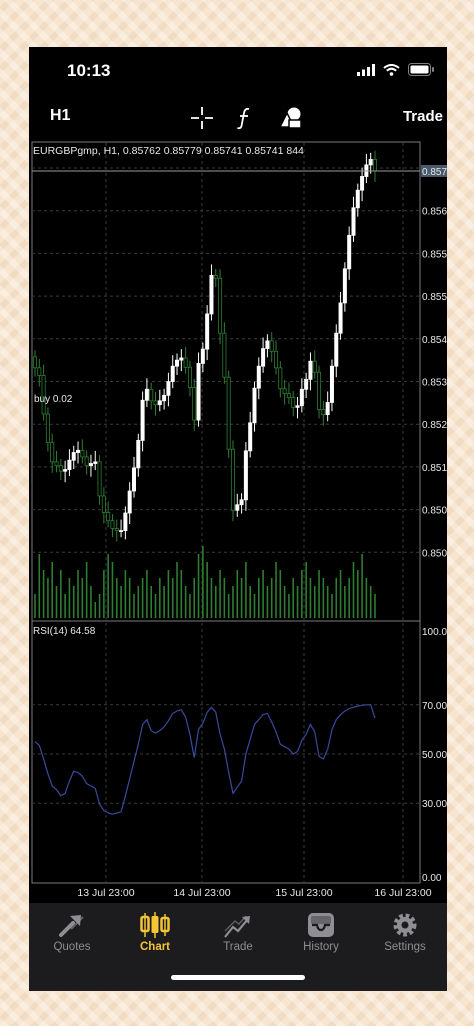 This screenshot has width=474, height=1026. Describe the element at coordinates (155, 933) in the screenshot. I see `tab-chart: Chart` at that location.